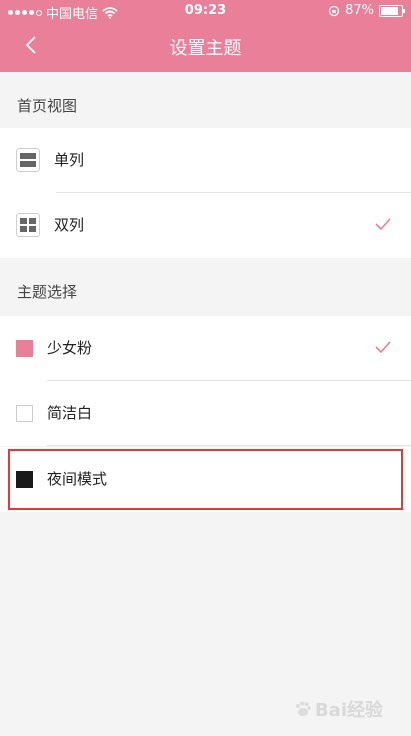 The image size is (411, 736). I want to click on section-header-label: 首页视图, so click(47, 106).